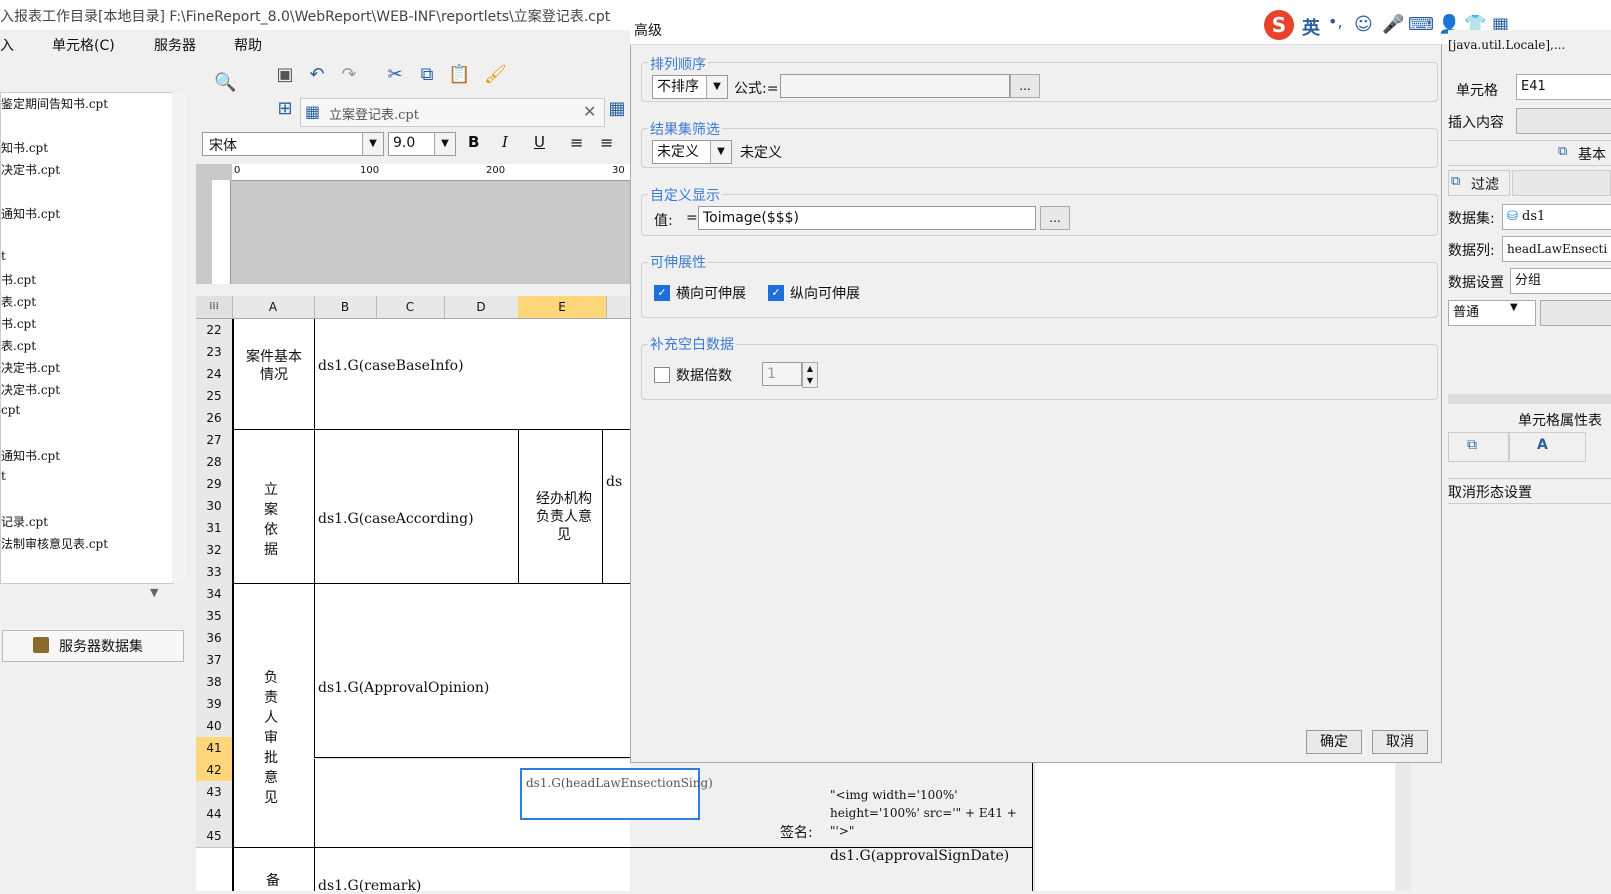 The height and width of the screenshot is (894, 1611). What do you see at coordinates (214, 462) in the screenshot?
I see `row-header: 28` at bounding box center [214, 462].